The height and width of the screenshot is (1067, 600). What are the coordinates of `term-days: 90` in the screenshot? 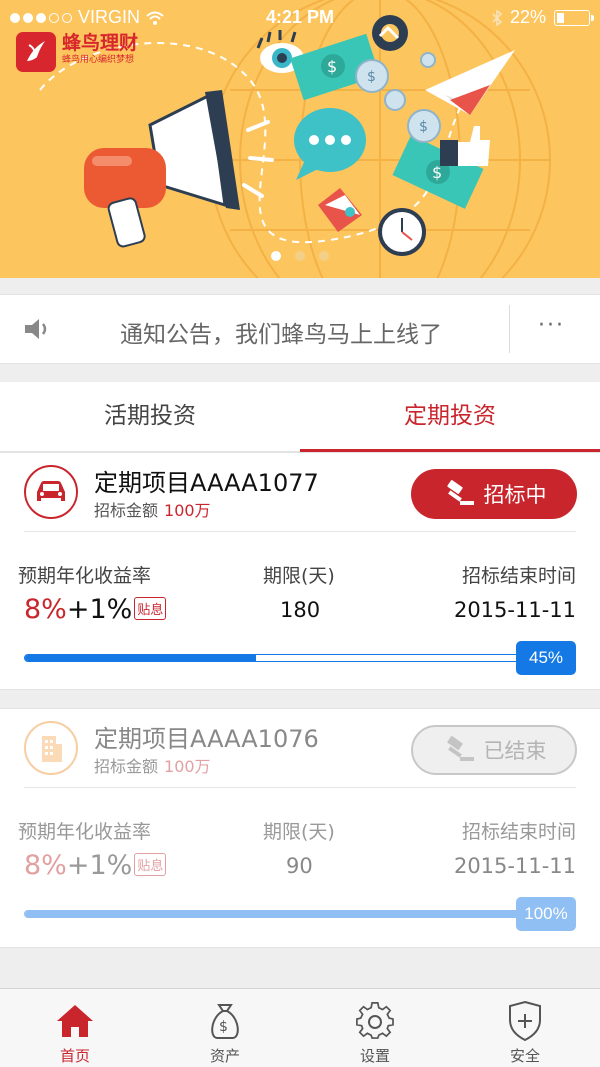 It's located at (299, 866).